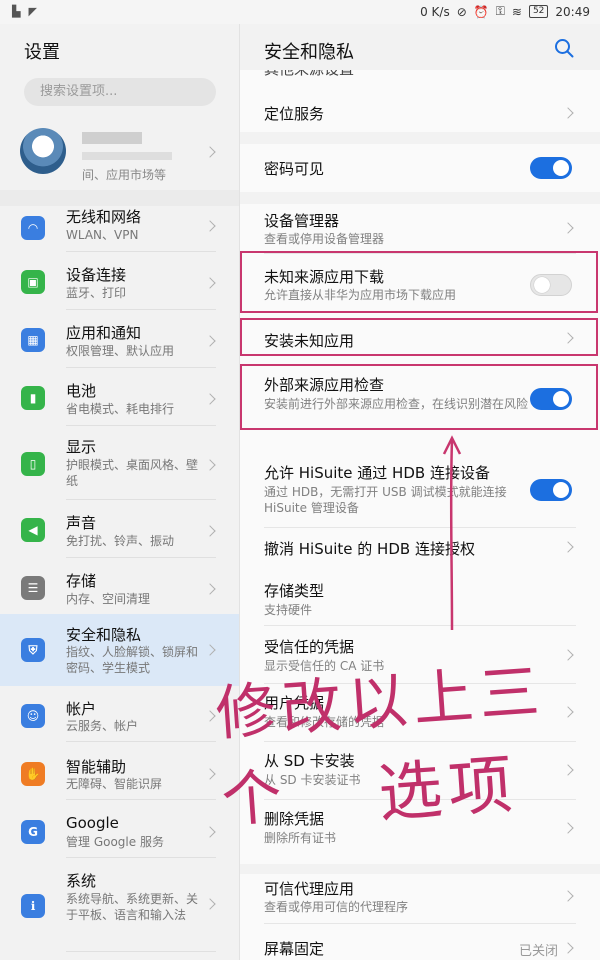 Image resolution: width=600 pixels, height=960 pixels. I want to click on device-connection-icon: ▣, so click(33, 282).